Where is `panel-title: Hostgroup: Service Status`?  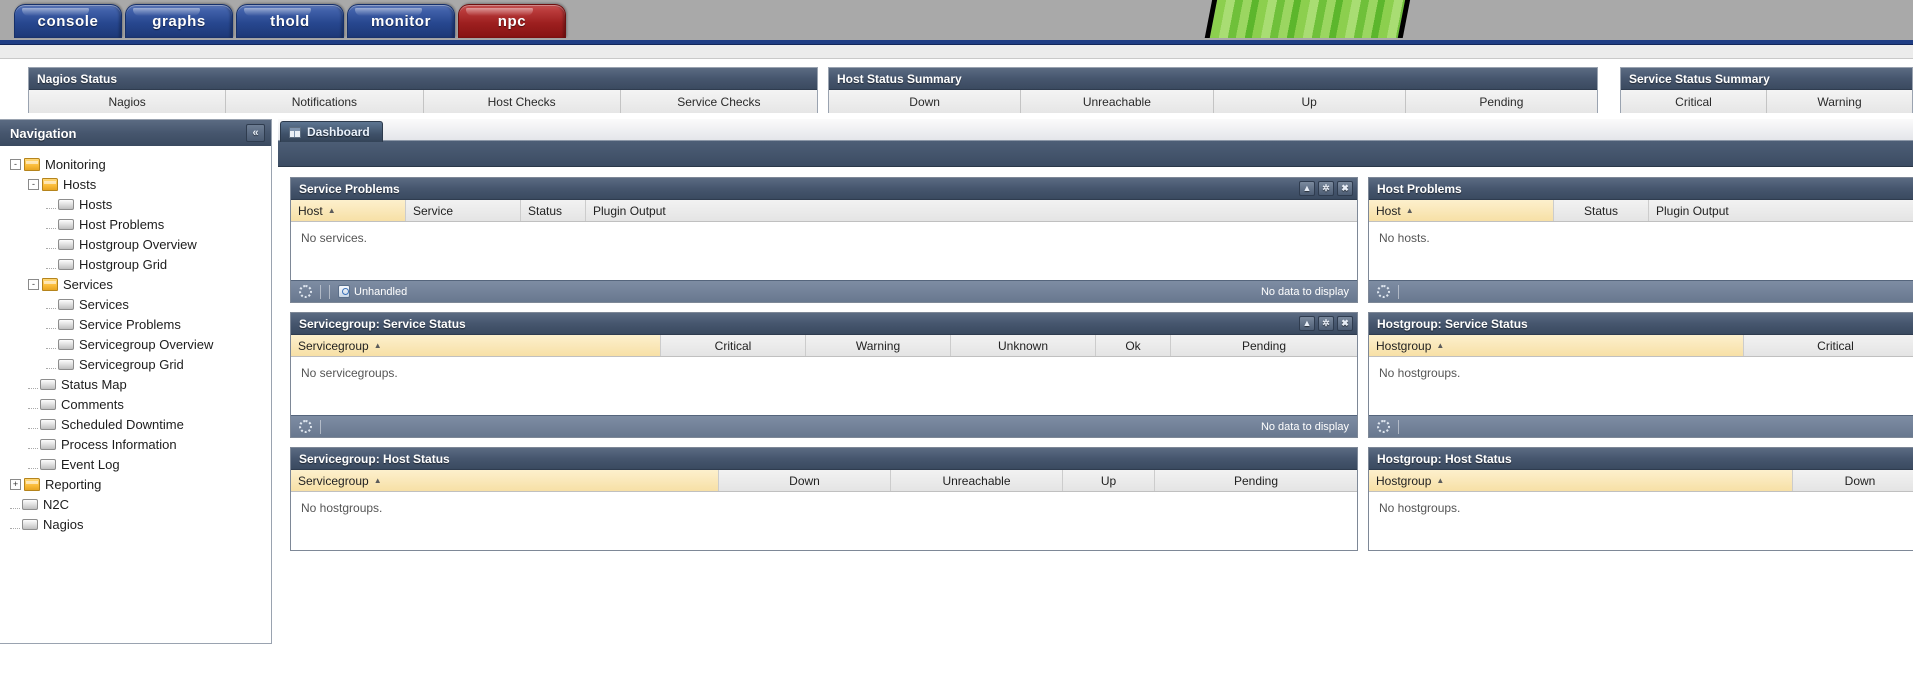
panel-title: Hostgroup: Service Status is located at coordinates (1452, 323).